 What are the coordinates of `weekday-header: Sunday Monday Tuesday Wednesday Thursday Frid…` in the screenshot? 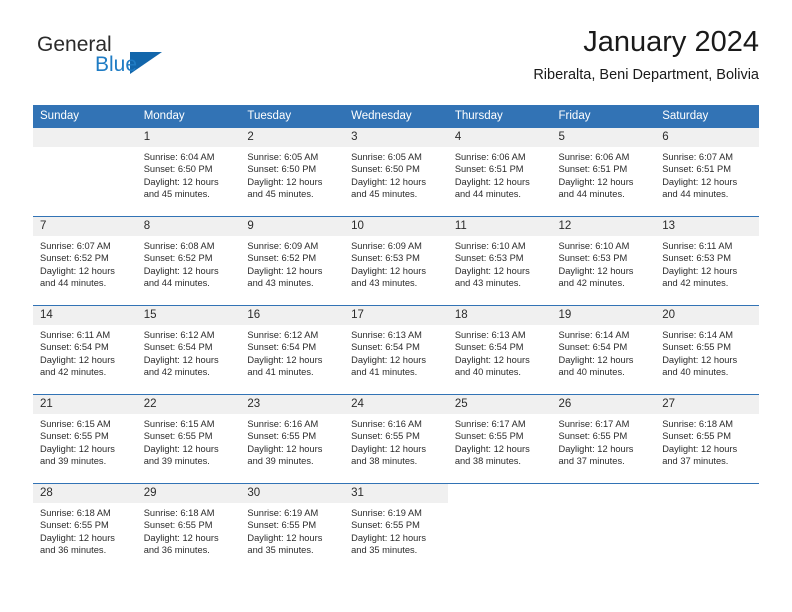 It's located at (396, 116).